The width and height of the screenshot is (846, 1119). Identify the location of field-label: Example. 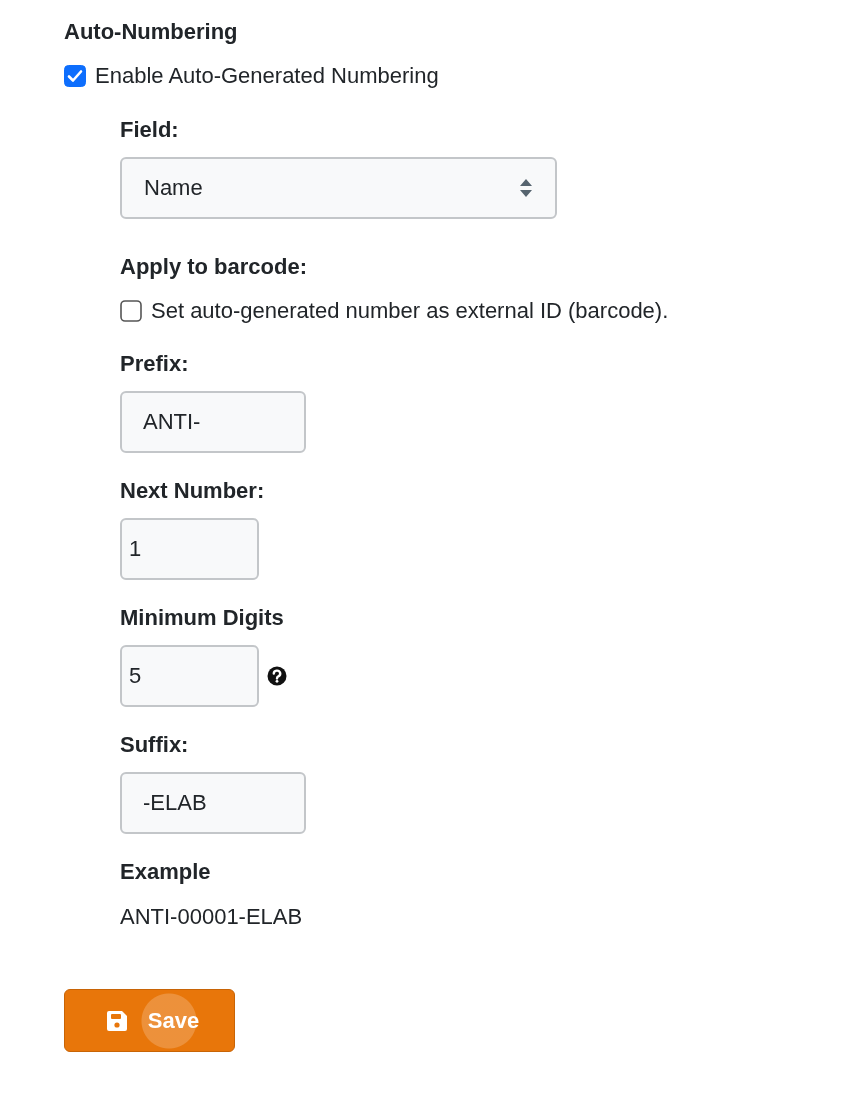
(165, 872).